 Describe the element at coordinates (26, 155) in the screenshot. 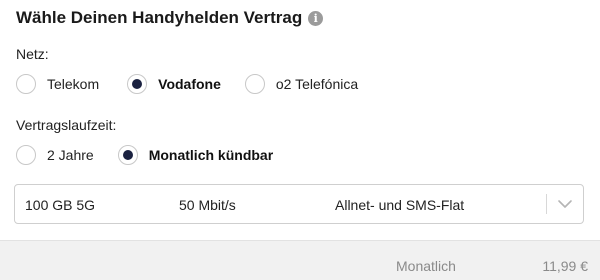

I see `radio-2-jahre` at that location.